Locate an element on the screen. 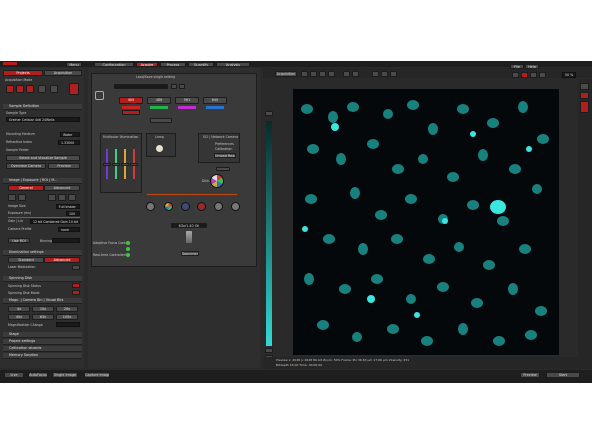 Image resolution: width=592 pixels, height=444 pixels. illum-advanced-tab: Advanced is located at coordinates (62, 260).